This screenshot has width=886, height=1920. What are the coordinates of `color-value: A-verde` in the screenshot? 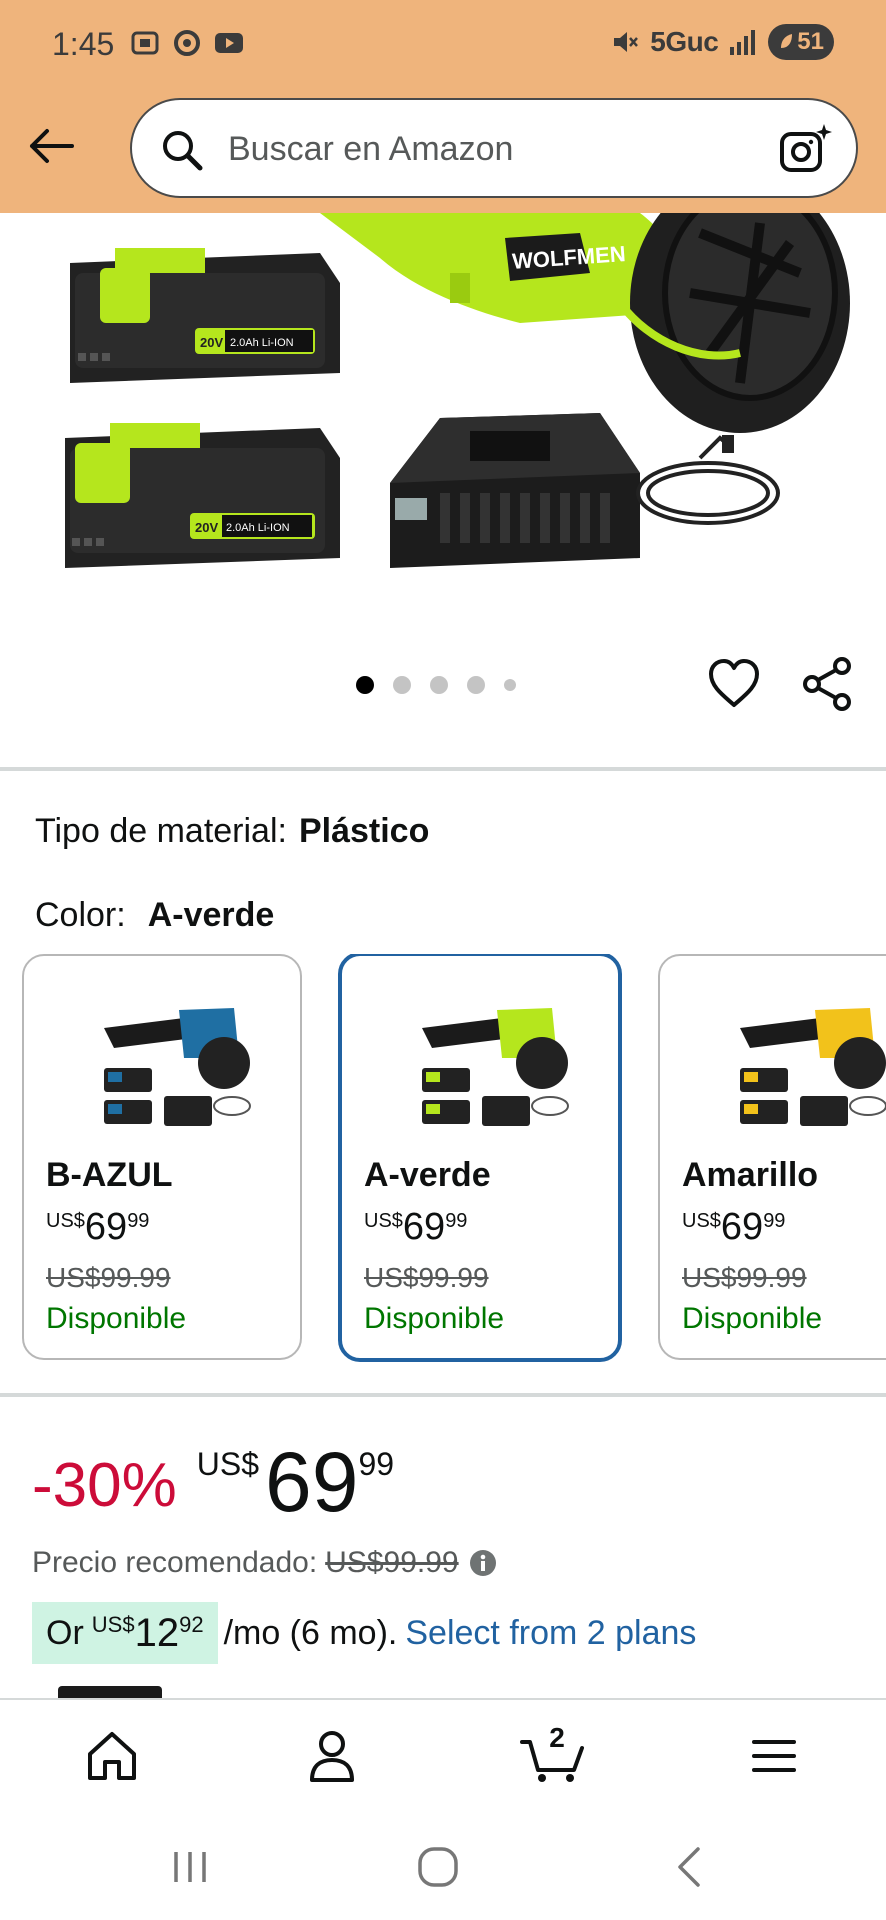 It's located at (211, 915).